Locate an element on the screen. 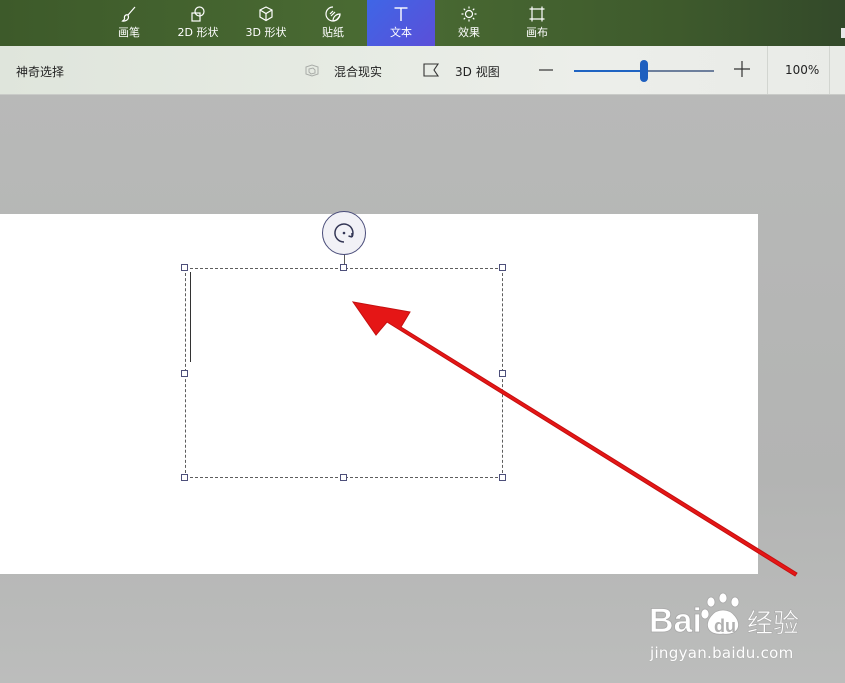 This screenshot has height=683, width=845. tab-brushes: 画笔 is located at coordinates (129, 23).